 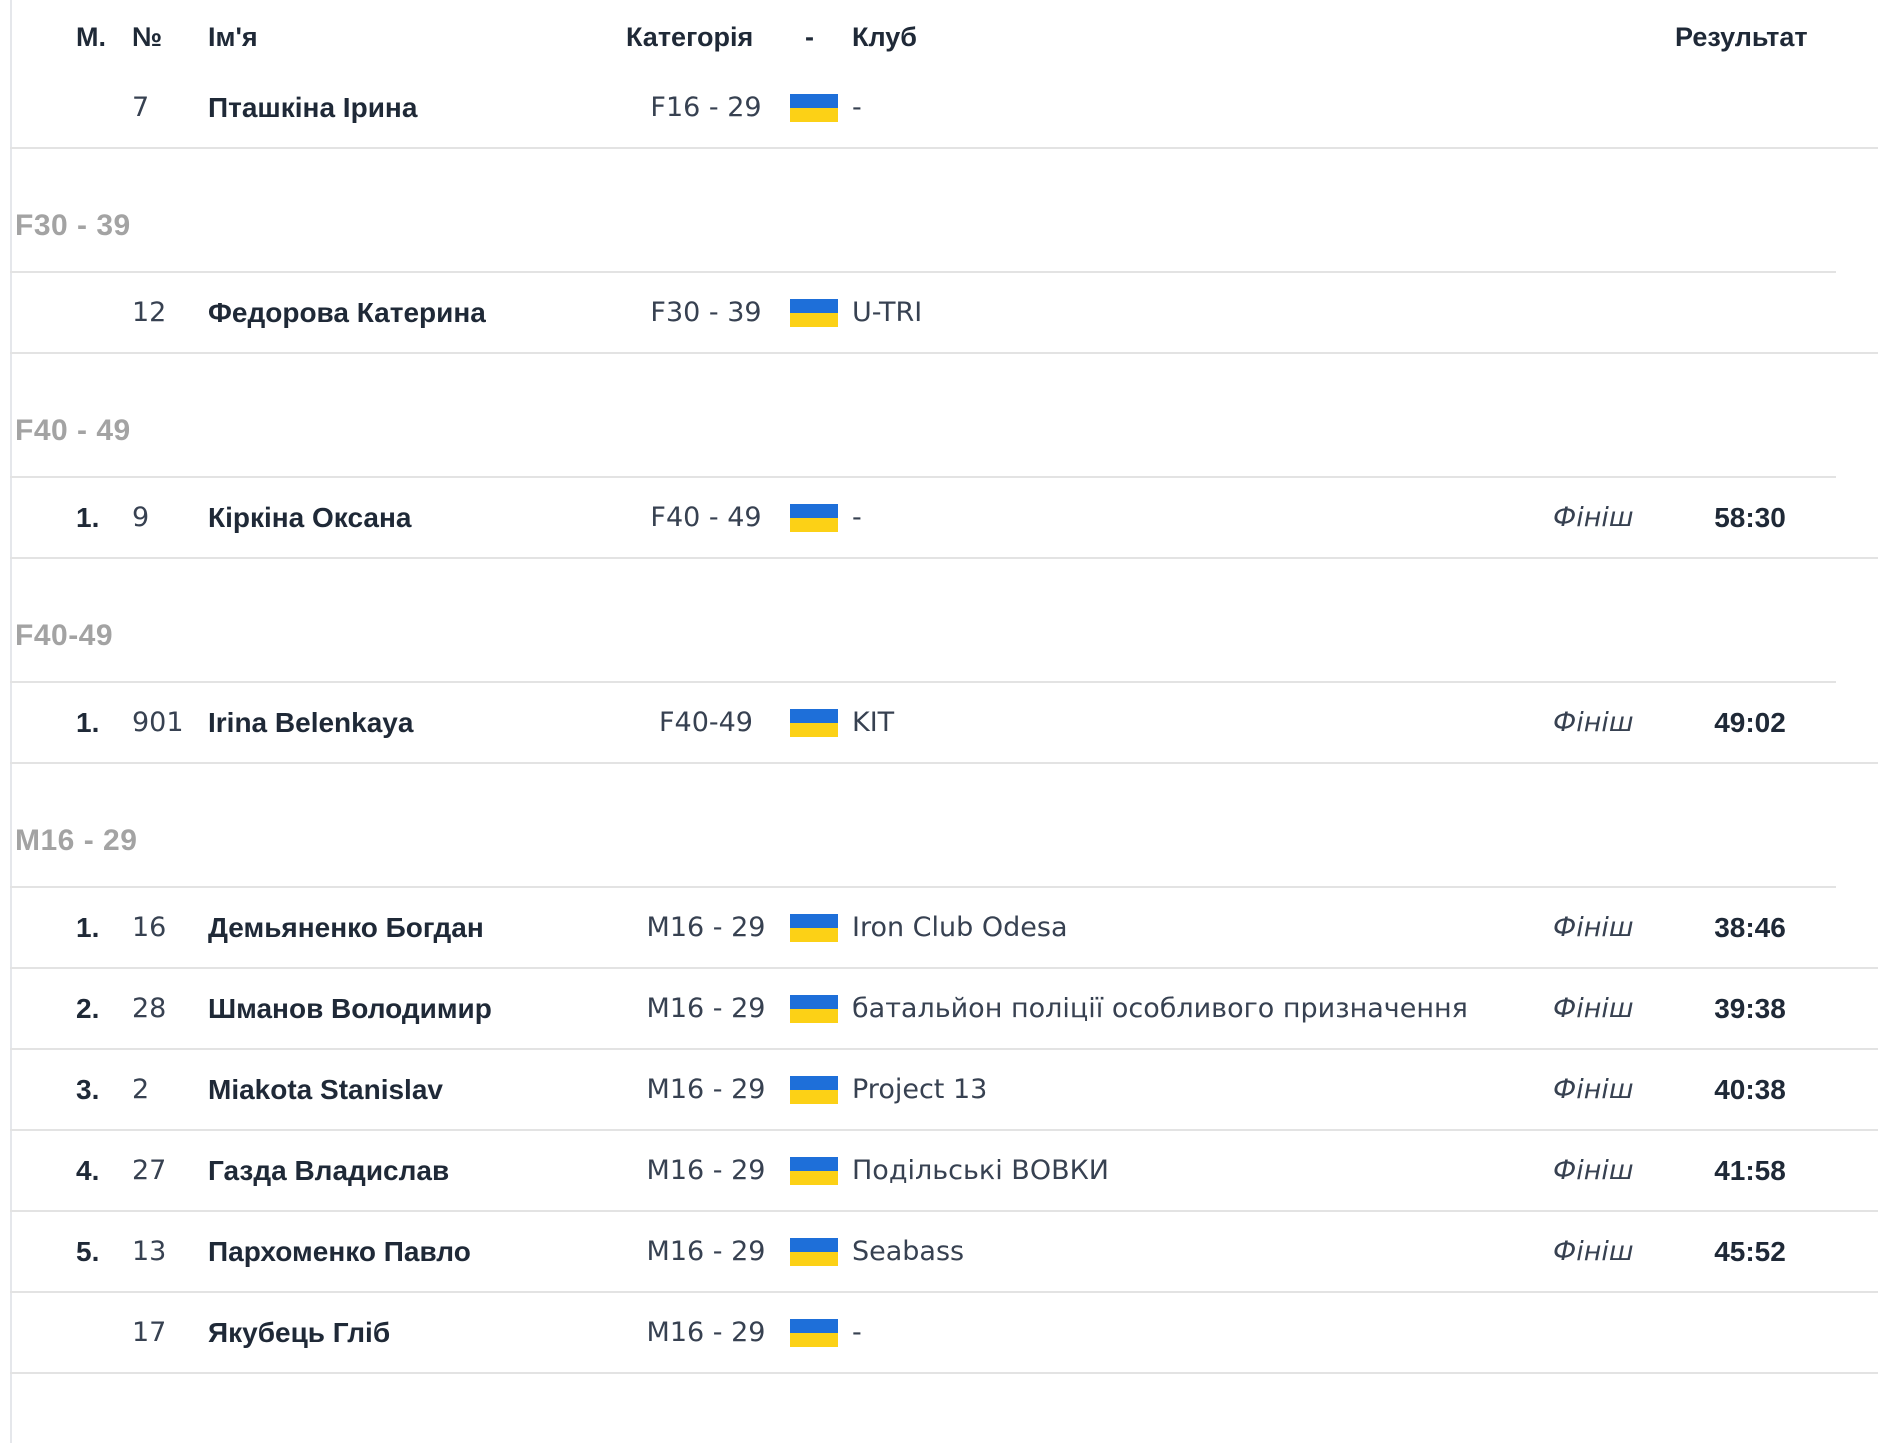 What do you see at coordinates (88, 1170) in the screenshot?
I see `place-cell: 4.` at bounding box center [88, 1170].